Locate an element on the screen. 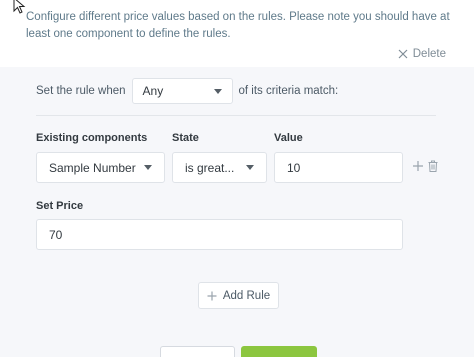 The image size is (474, 357). add-rule-label: Add Rule is located at coordinates (246, 295).